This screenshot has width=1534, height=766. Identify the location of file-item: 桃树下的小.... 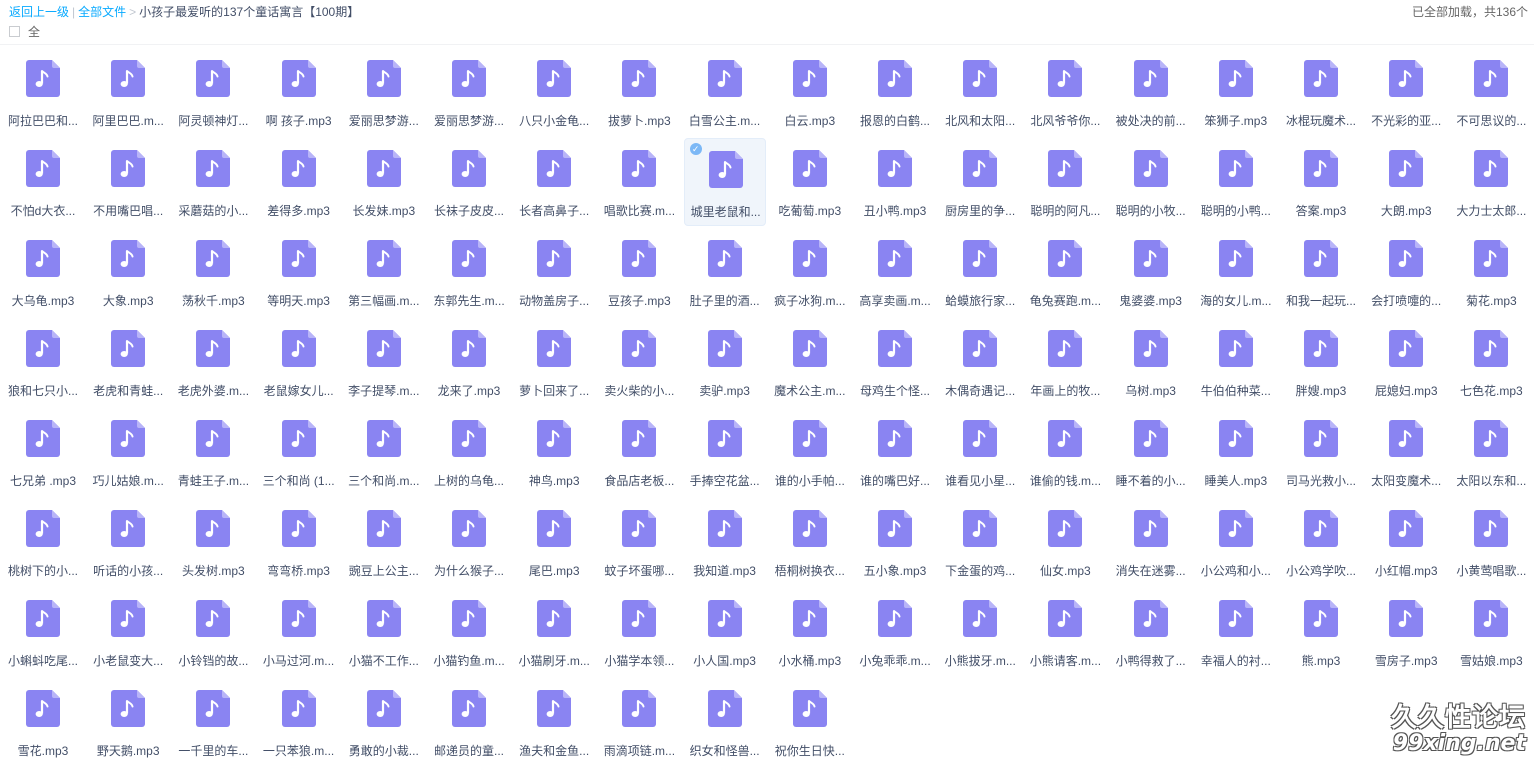
(43, 542).